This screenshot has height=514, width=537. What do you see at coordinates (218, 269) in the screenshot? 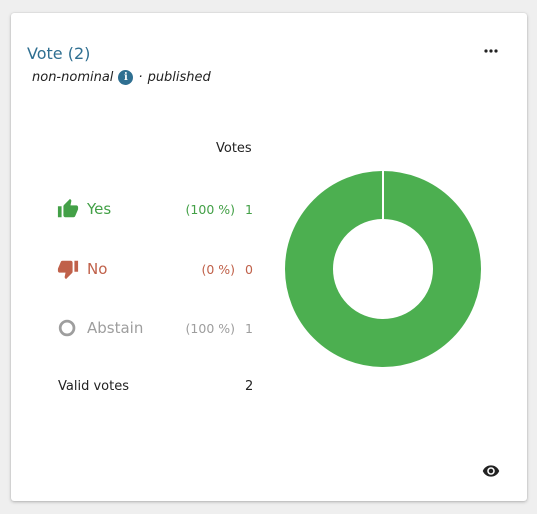
I see `option-percent: (0 %)` at bounding box center [218, 269].